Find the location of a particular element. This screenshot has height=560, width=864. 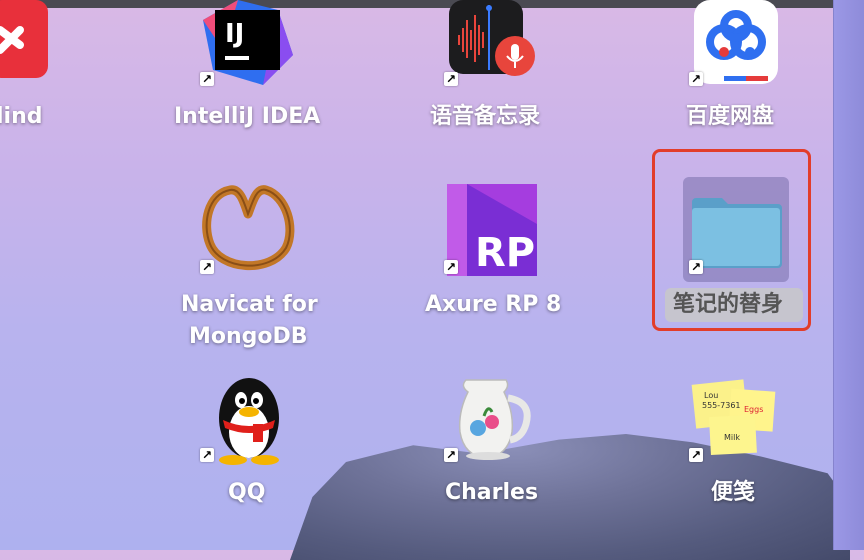

svg-text: RP is located at coordinates (505, 253).